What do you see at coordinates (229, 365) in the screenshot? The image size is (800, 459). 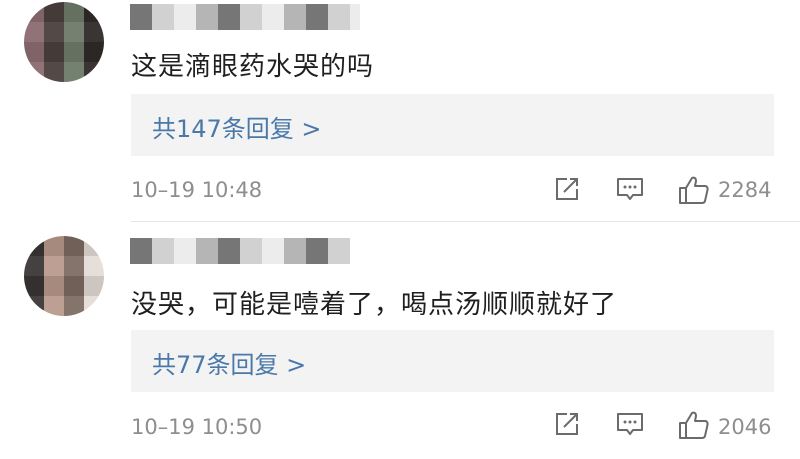 I see `replies-count-label: 共77条回复 >` at bounding box center [229, 365].